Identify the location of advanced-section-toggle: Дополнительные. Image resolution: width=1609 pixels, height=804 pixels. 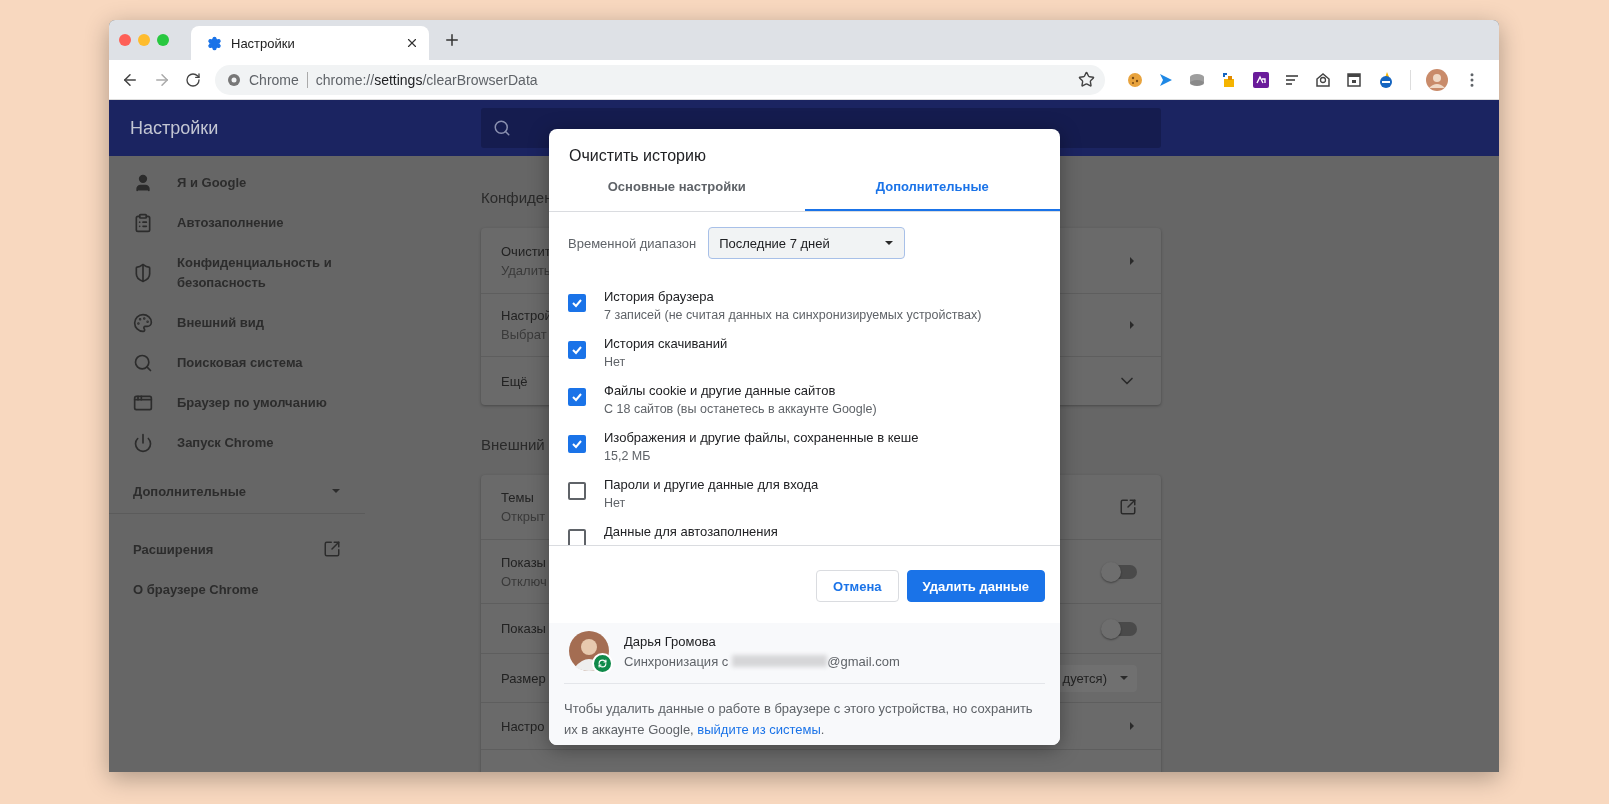
(237, 491).